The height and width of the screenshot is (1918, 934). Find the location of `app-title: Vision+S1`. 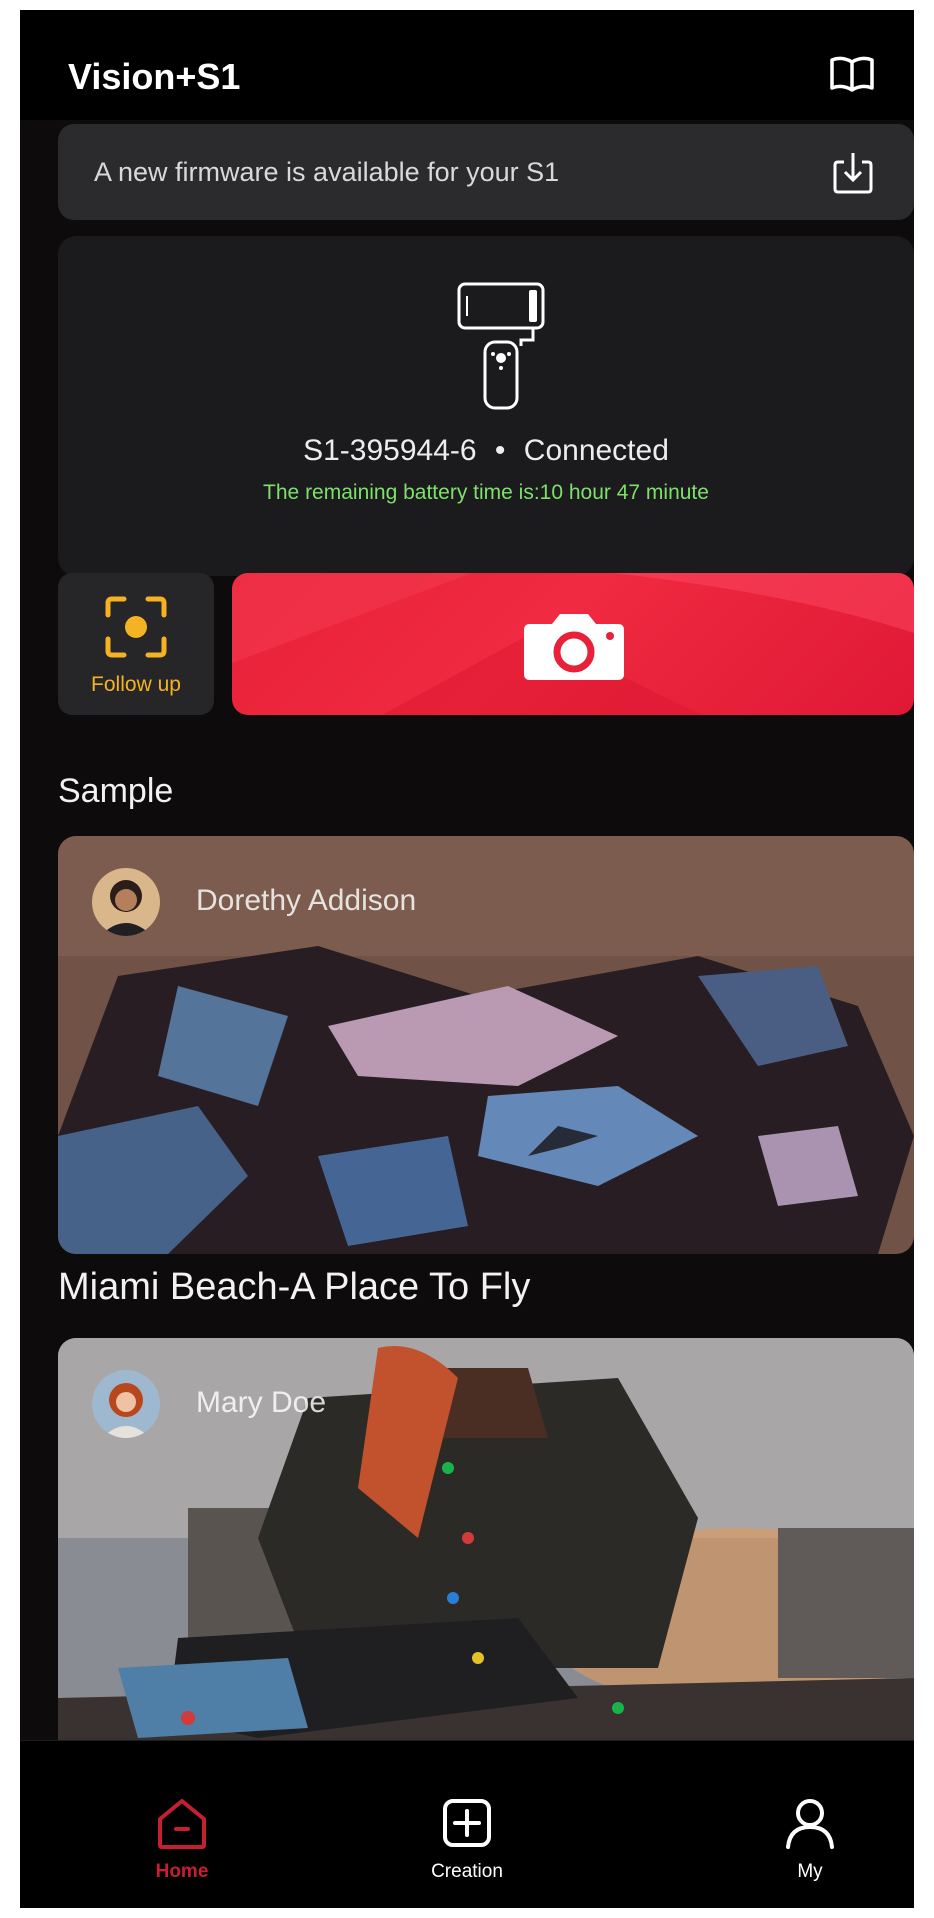

app-title: Vision+S1 is located at coordinates (154, 76).